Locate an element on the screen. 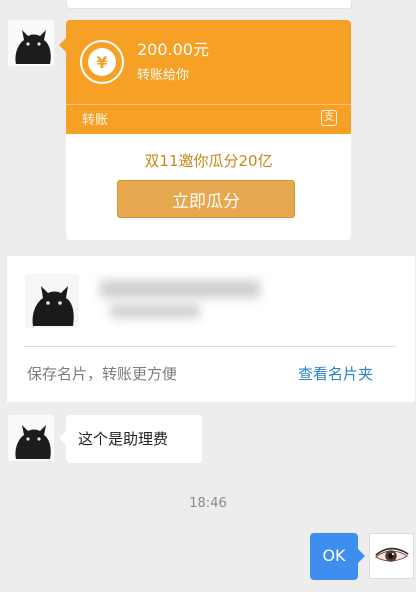 The height and width of the screenshot is (592, 416). transfer-label: 转账 is located at coordinates (95, 120).